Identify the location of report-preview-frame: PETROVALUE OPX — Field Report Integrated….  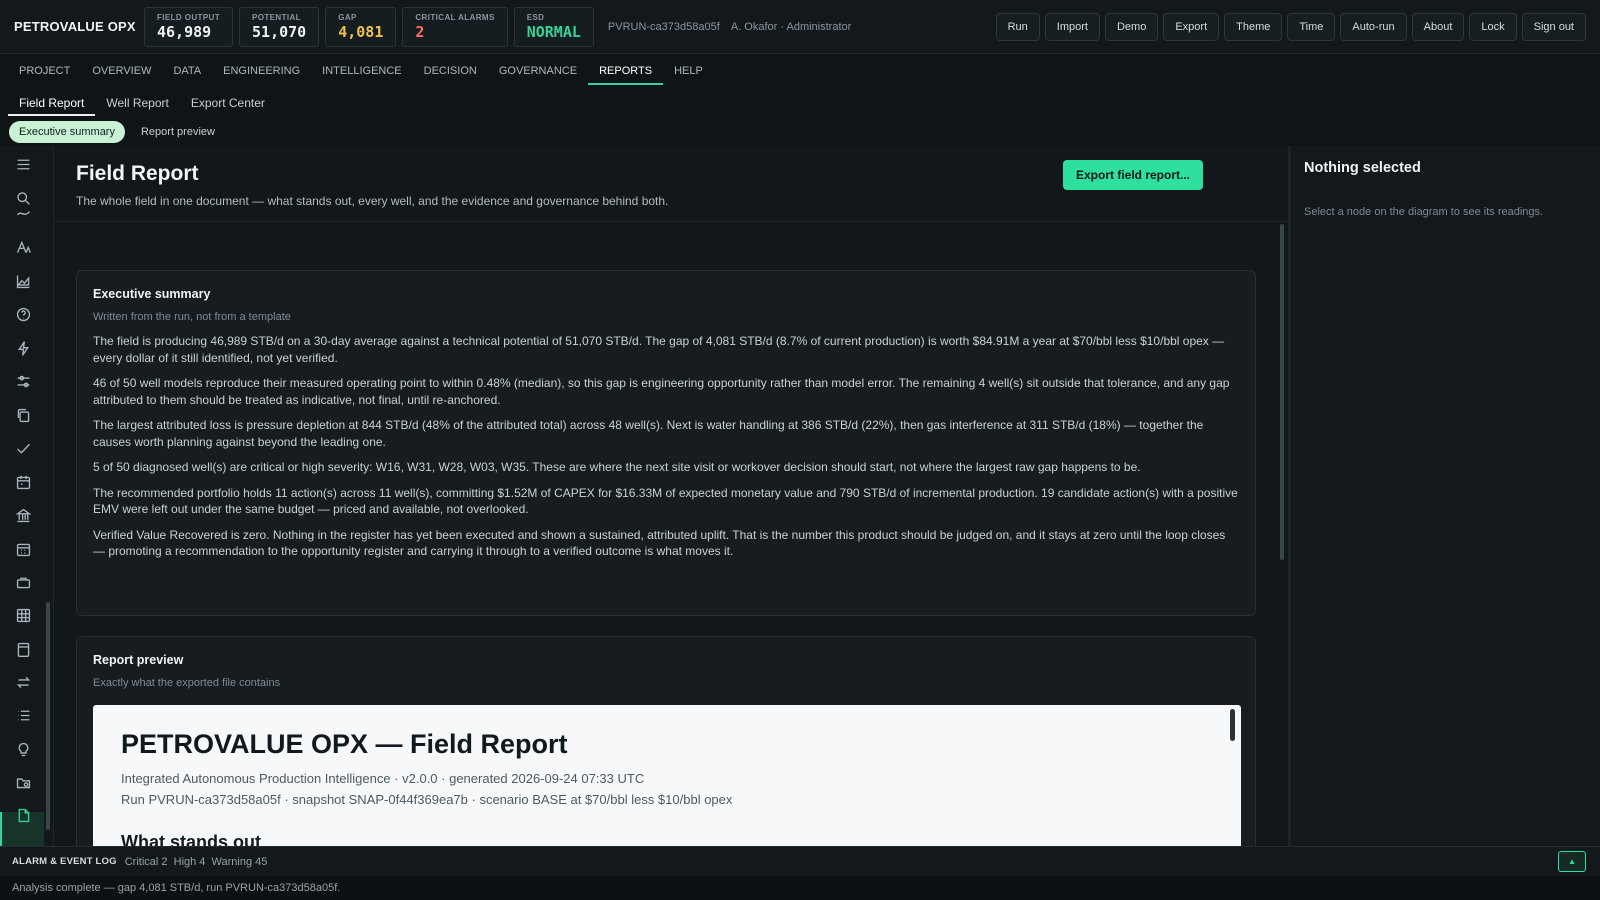
(667, 775).